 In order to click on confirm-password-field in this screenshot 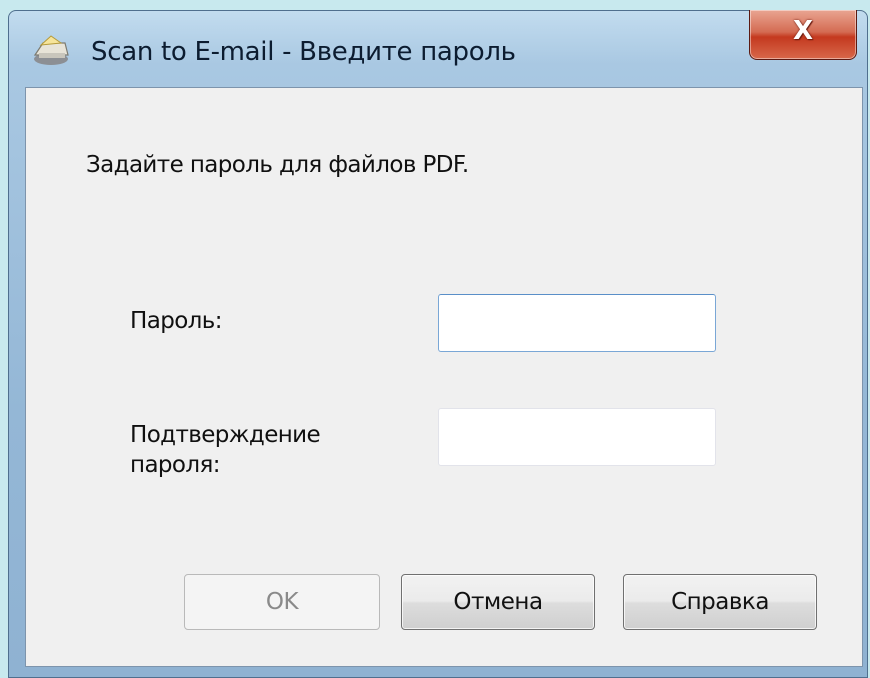, I will do `click(577, 437)`.